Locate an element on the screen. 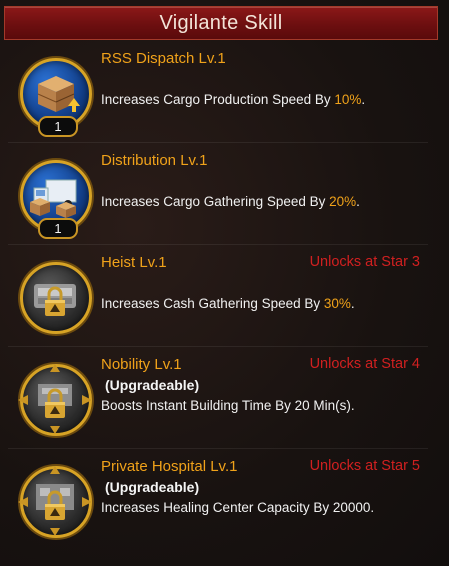  unlock-requirement: Unlocks at Star 3 is located at coordinates (364, 262).